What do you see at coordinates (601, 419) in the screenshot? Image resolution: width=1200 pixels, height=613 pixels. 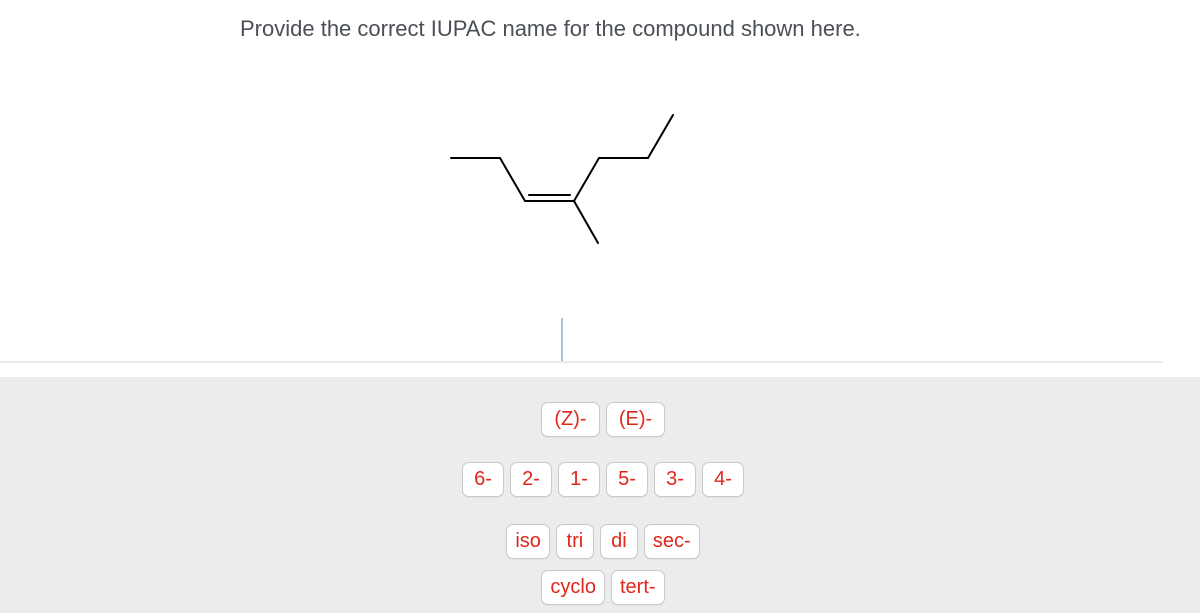 I see `stereo-row: (Z)- (E)-` at bounding box center [601, 419].